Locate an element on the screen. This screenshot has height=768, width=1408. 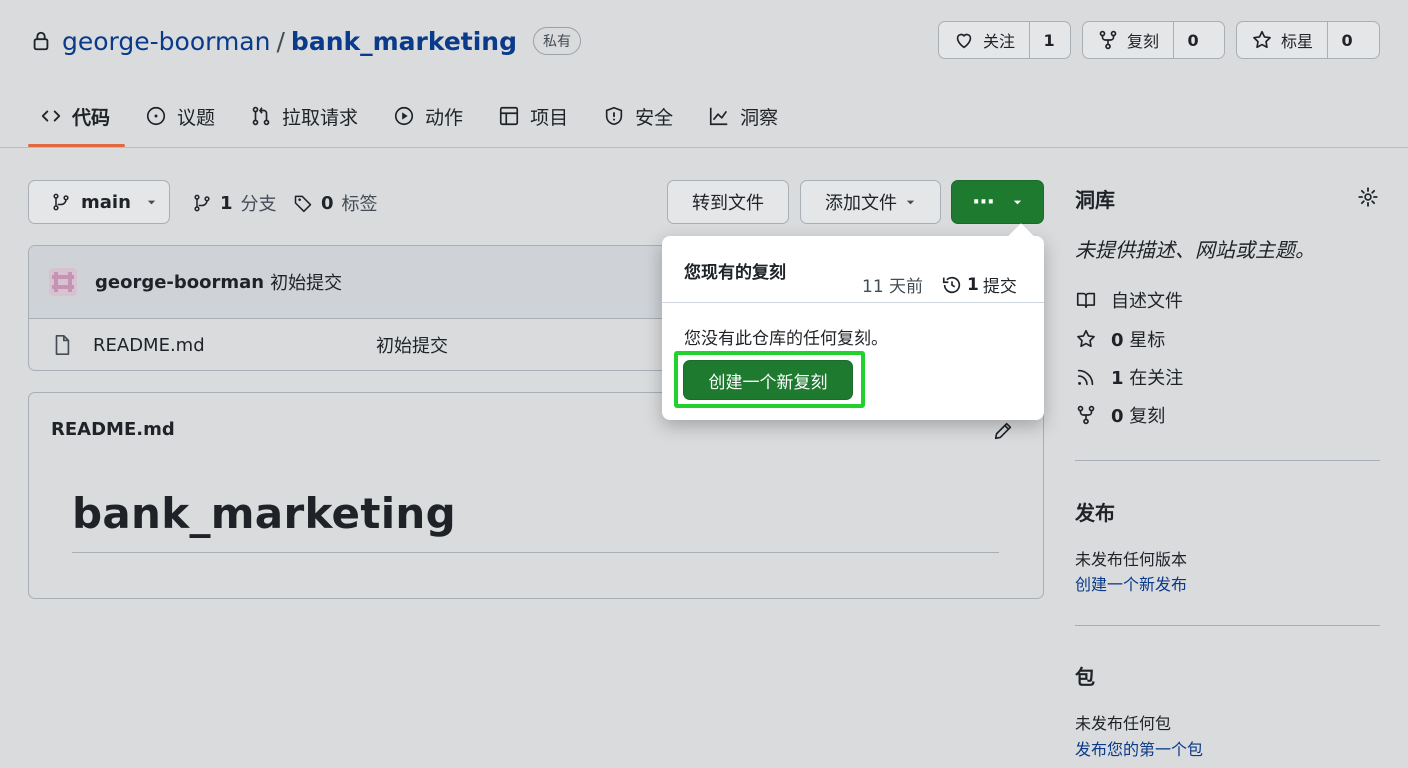
goto-file-button: 转到文件 is located at coordinates (728, 202).